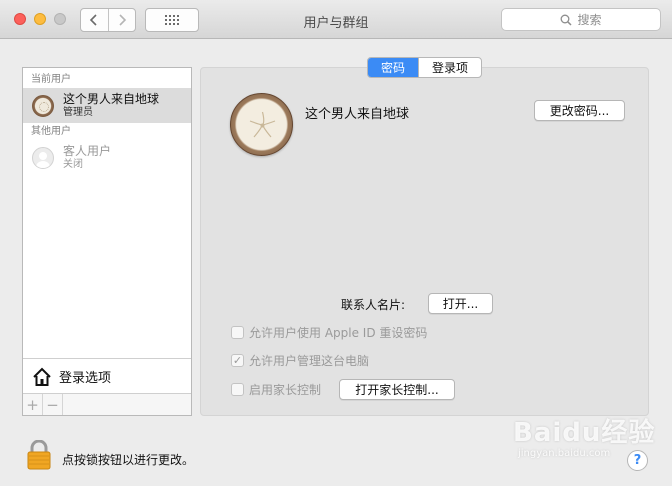 The height and width of the screenshot is (486, 672). I want to click on window-toolbar: 用户与群组 搜索, so click(336, 19).